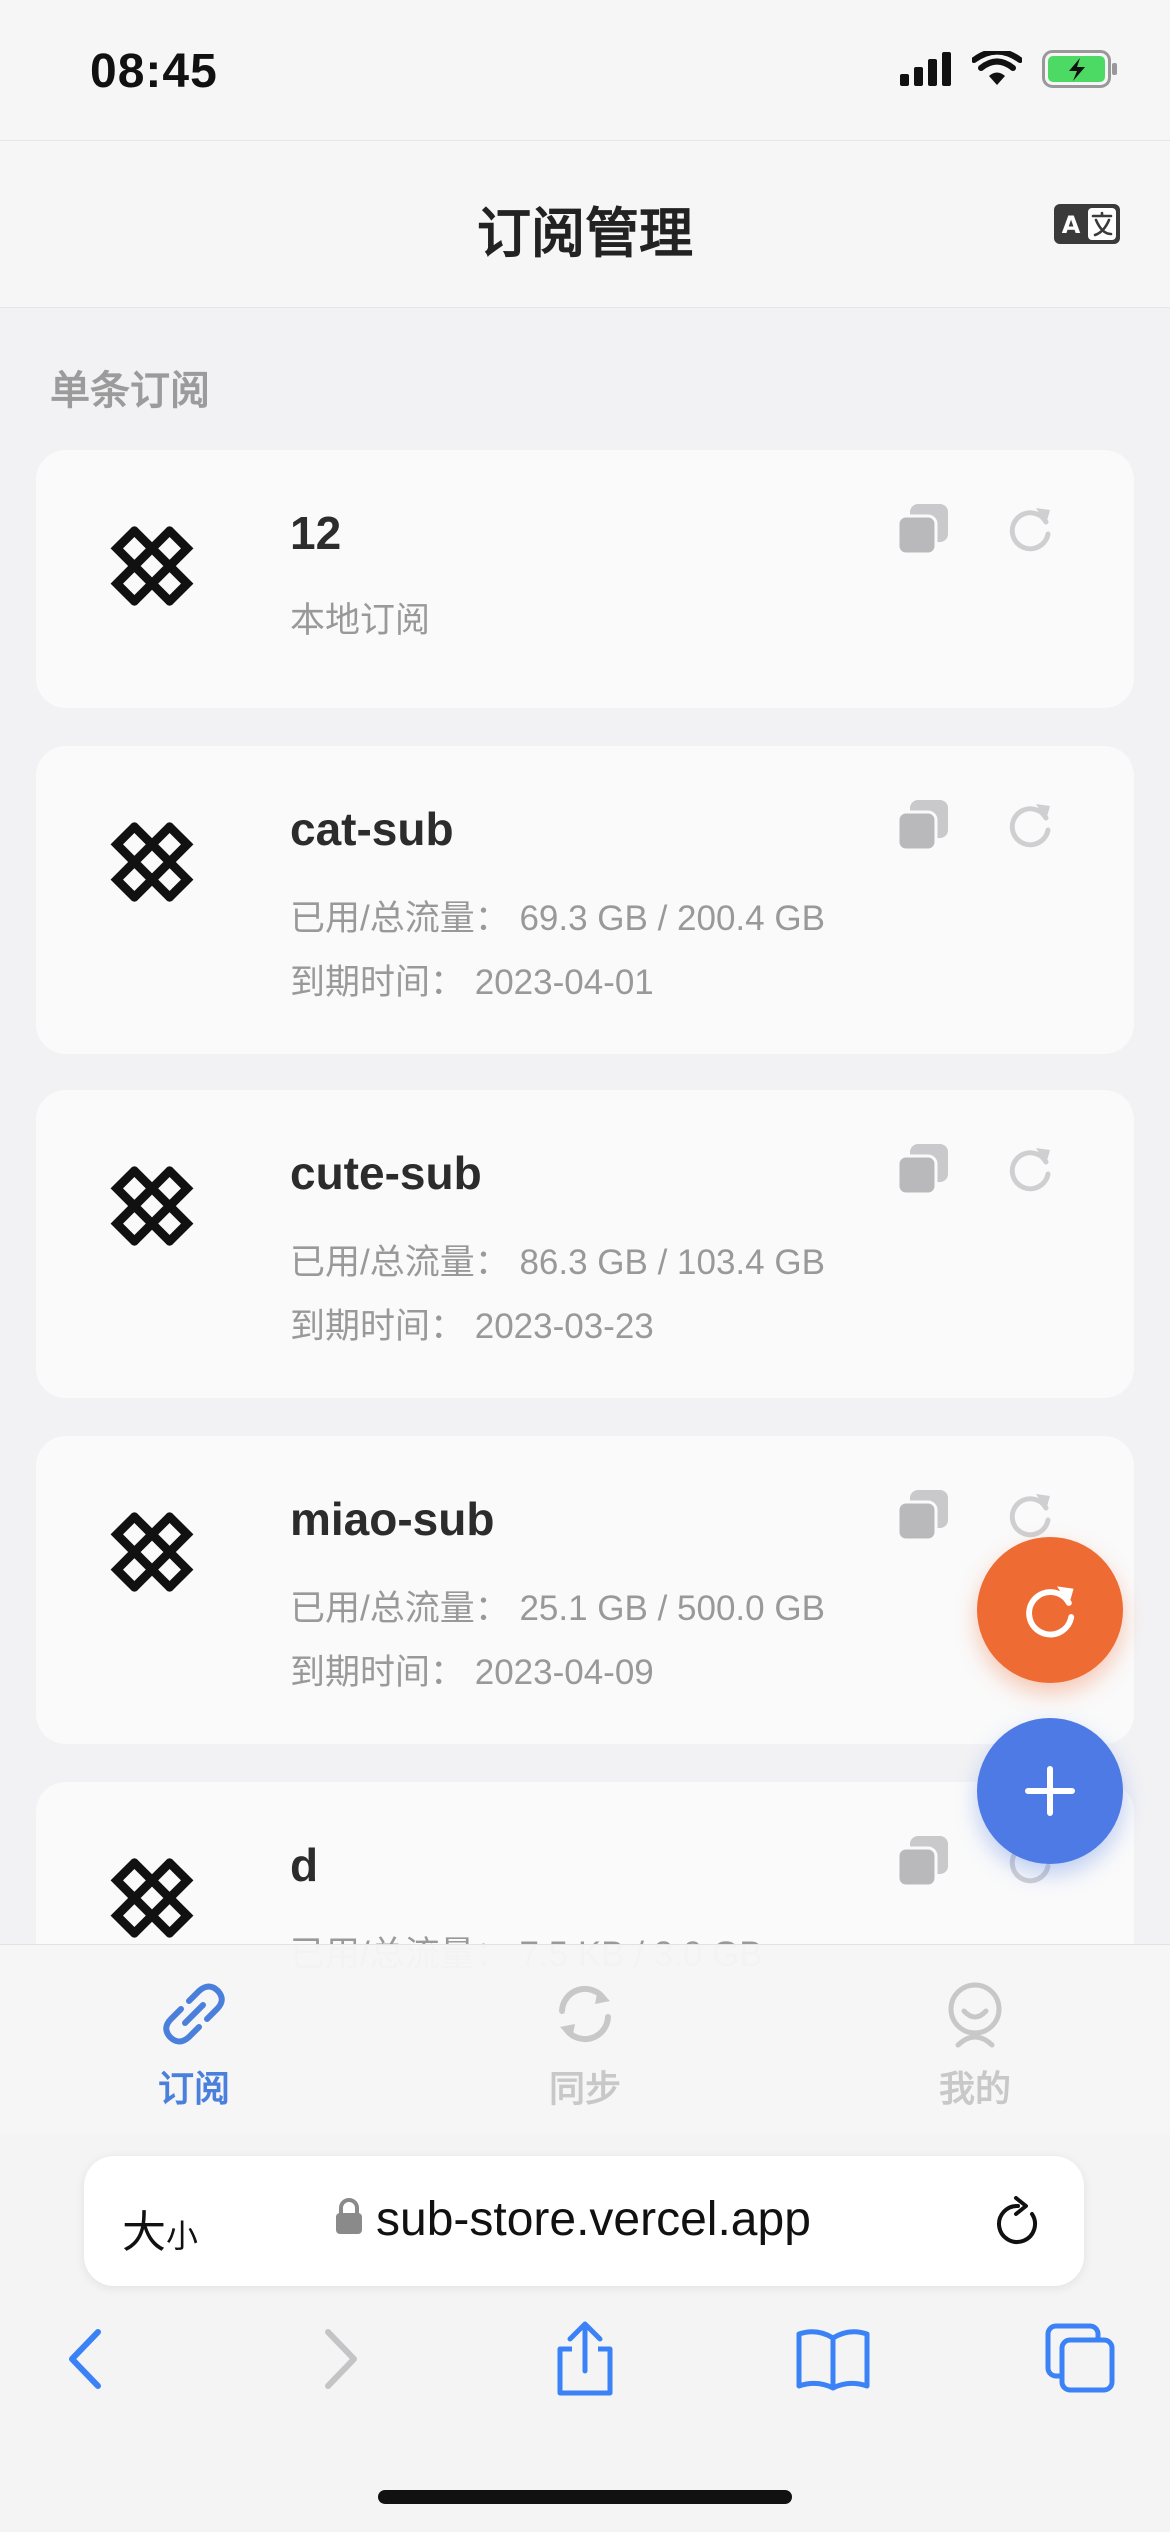 This screenshot has height=2532, width=1170. Describe the element at coordinates (472, 1672) in the screenshot. I see `expiry-date: 到期时间： 2023-04-09` at that location.